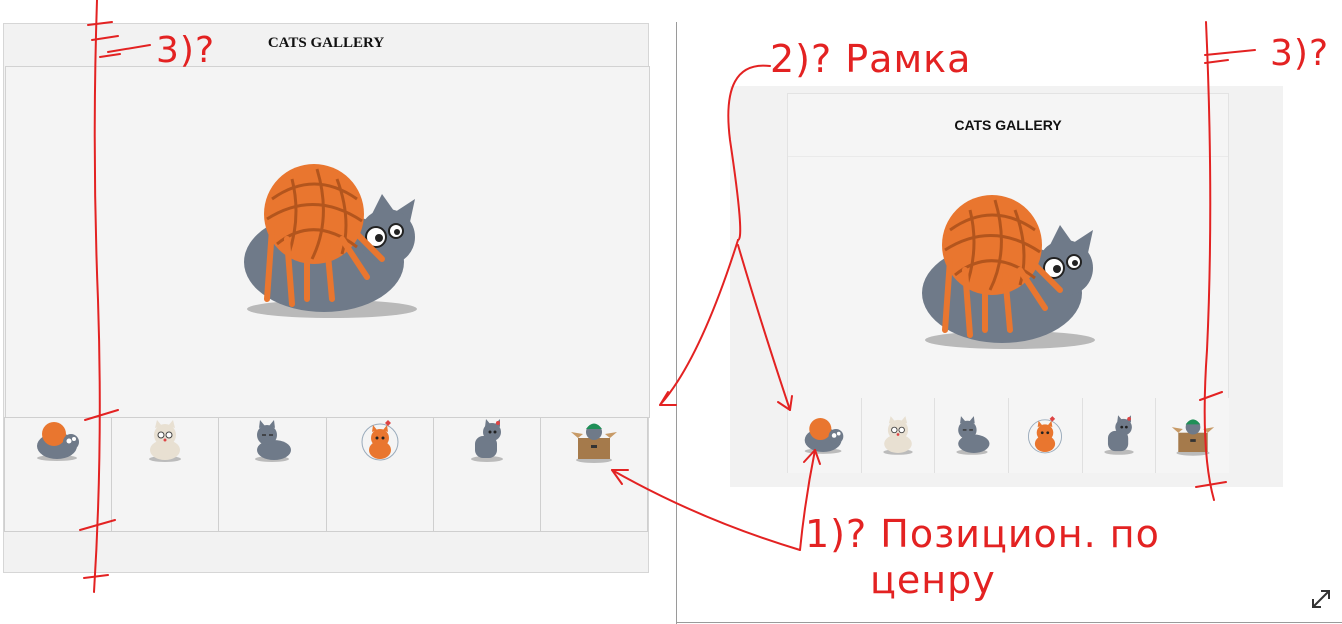  Describe the element at coordinates (1321, 599) in the screenshot. I see `expand-icon` at that location.